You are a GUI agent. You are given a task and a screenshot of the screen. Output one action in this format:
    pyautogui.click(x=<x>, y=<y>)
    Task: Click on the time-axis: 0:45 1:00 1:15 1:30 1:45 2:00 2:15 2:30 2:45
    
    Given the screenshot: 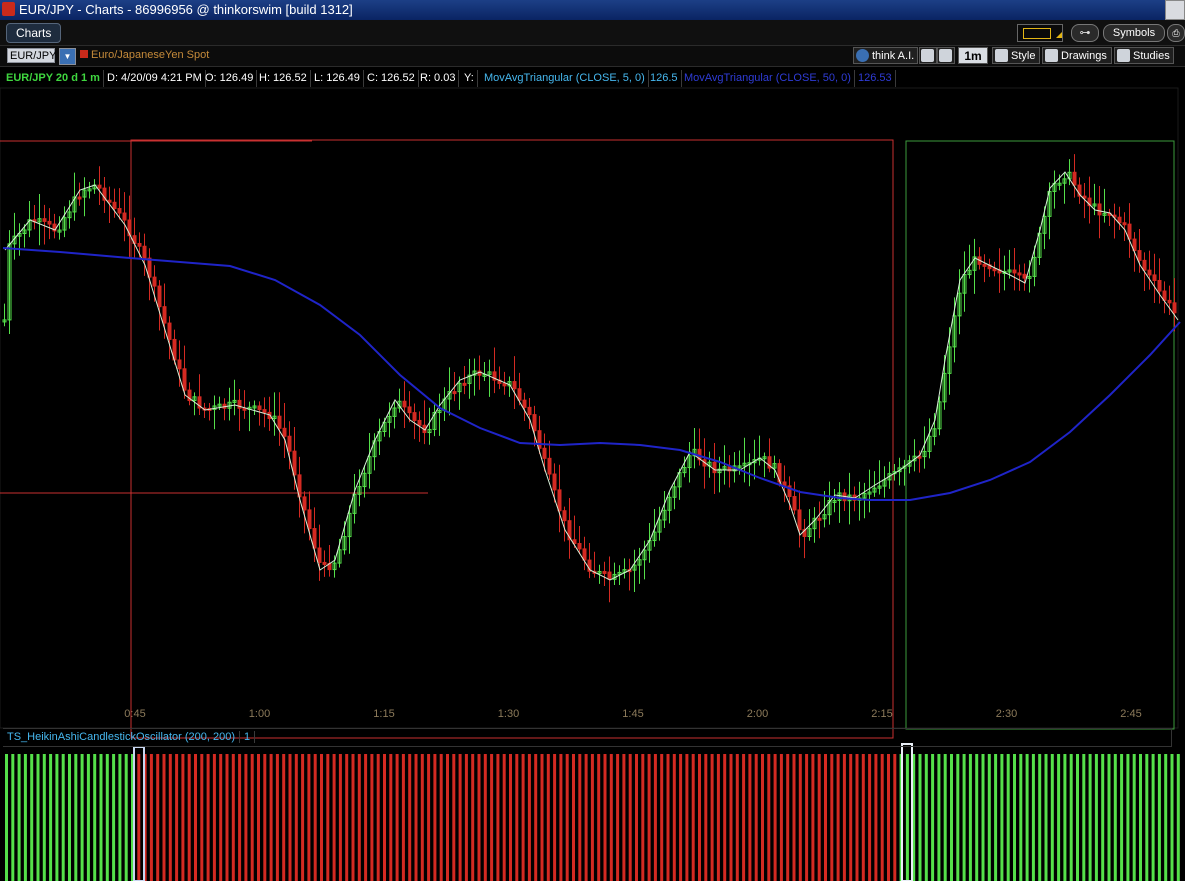 What is the action you would take?
    pyautogui.click(x=632, y=714)
    